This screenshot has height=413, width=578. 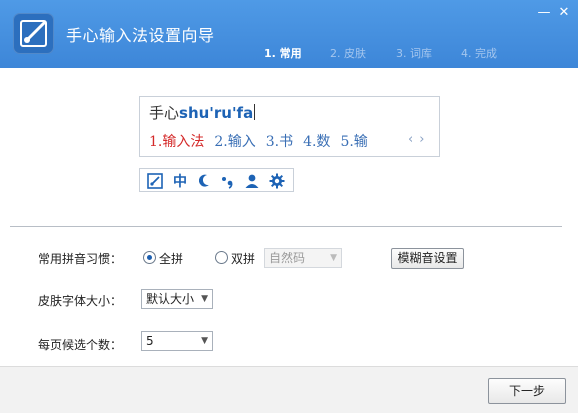 I want to click on preview-composition: 手心shu'ru'fa, so click(x=202, y=112).